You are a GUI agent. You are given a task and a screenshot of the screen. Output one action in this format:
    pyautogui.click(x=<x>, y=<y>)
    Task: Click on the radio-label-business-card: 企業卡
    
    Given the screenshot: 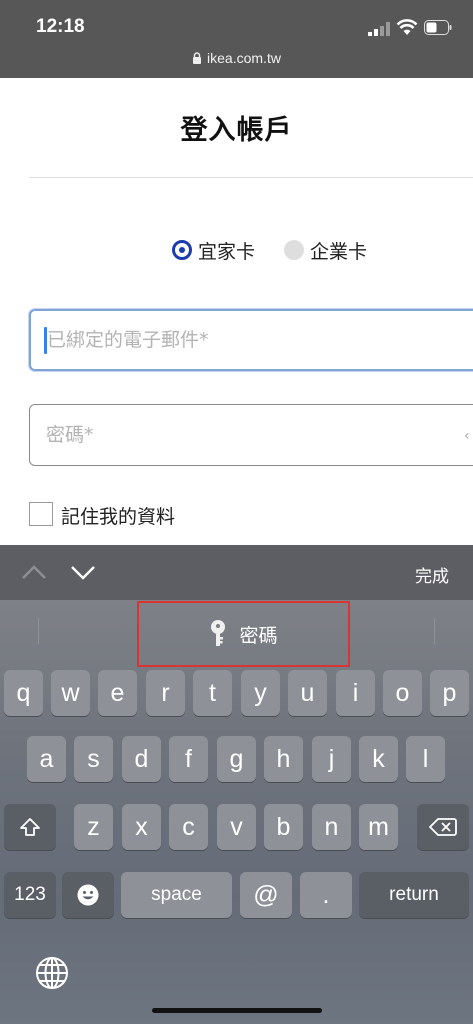 What is the action you would take?
    pyautogui.click(x=339, y=251)
    